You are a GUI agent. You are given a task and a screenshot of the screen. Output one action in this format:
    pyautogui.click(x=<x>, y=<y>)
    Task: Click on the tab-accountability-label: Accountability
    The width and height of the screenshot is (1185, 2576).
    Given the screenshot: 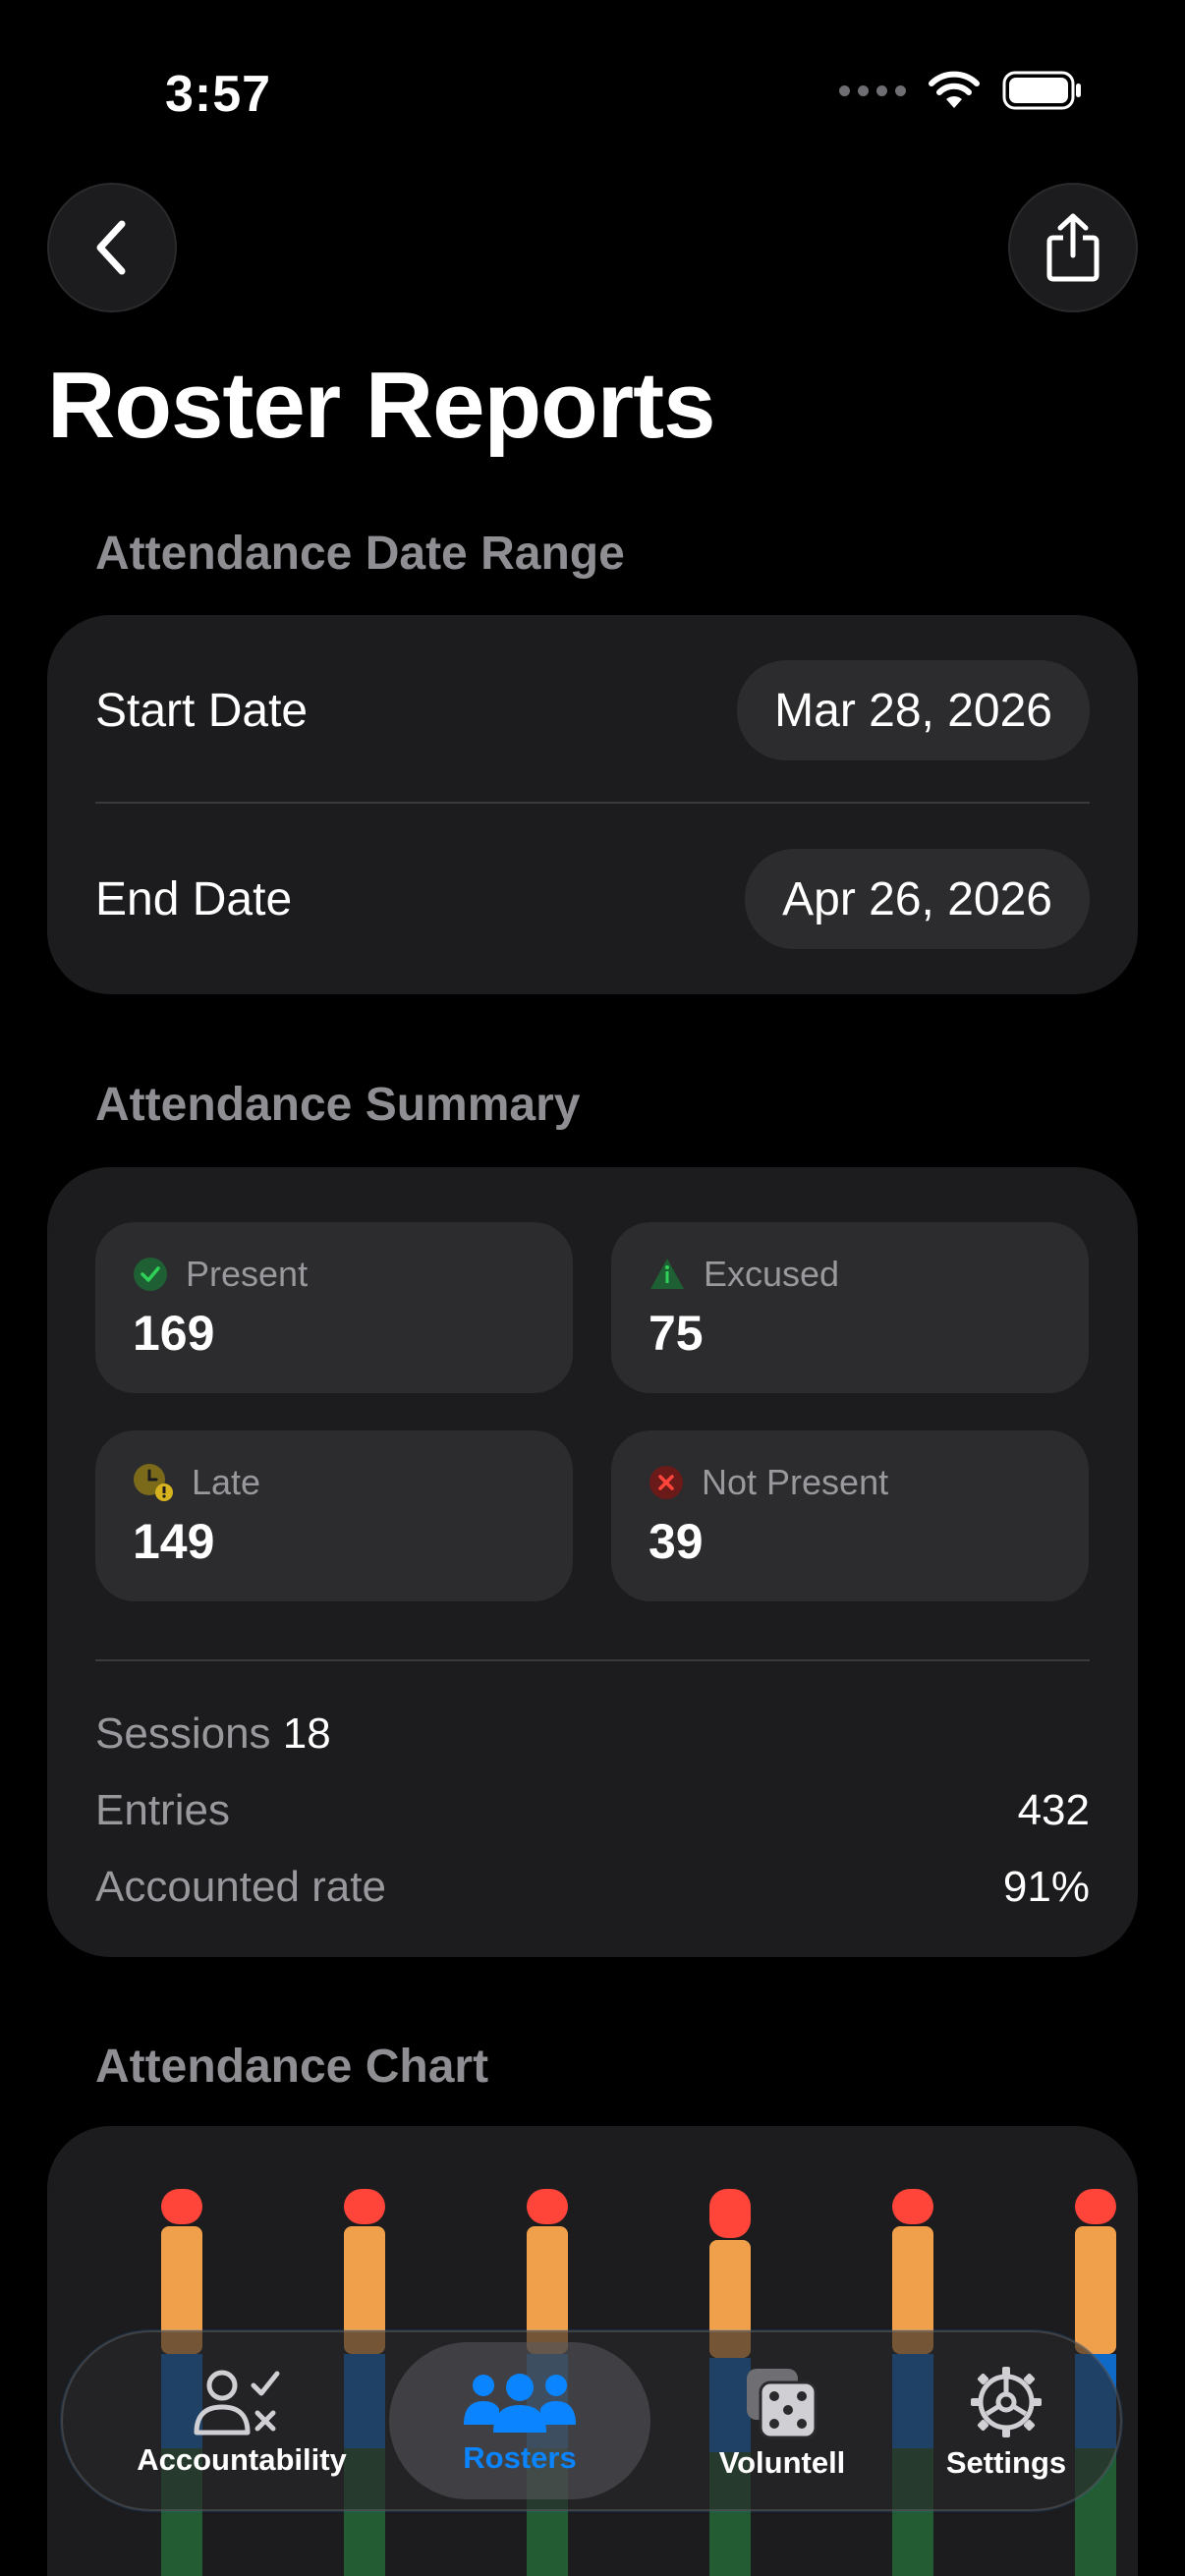 What is the action you would take?
    pyautogui.click(x=242, y=2459)
    